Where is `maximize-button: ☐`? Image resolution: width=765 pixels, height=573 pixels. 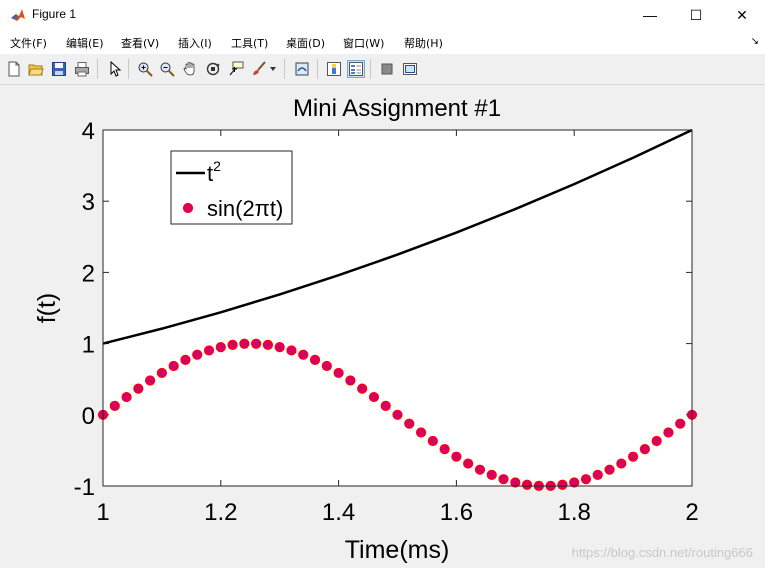
maximize-button: ☐ is located at coordinates (696, 15).